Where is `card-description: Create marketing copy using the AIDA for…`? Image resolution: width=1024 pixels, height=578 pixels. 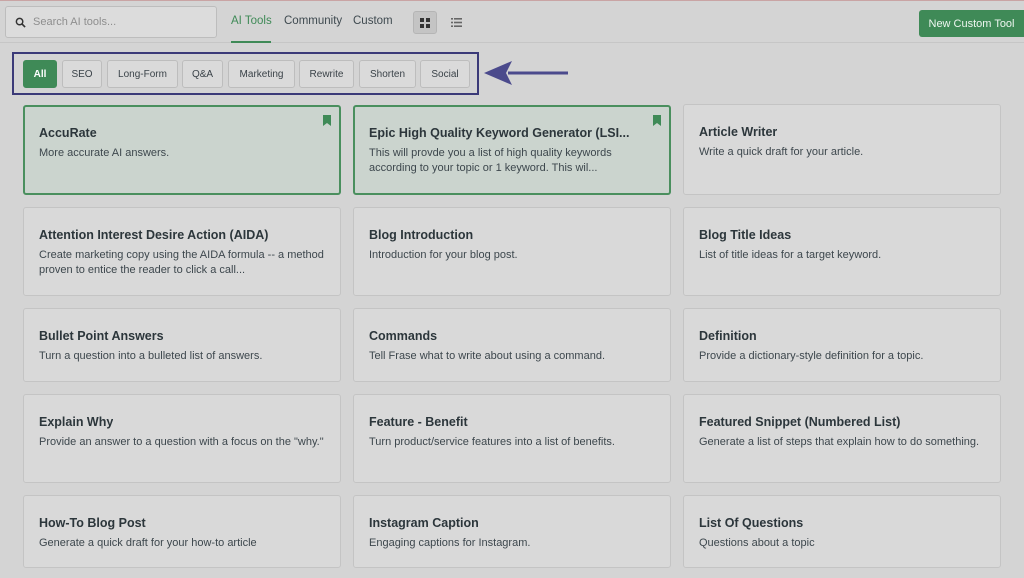 card-description: Create marketing copy using the AIDA for… is located at coordinates (181, 262).